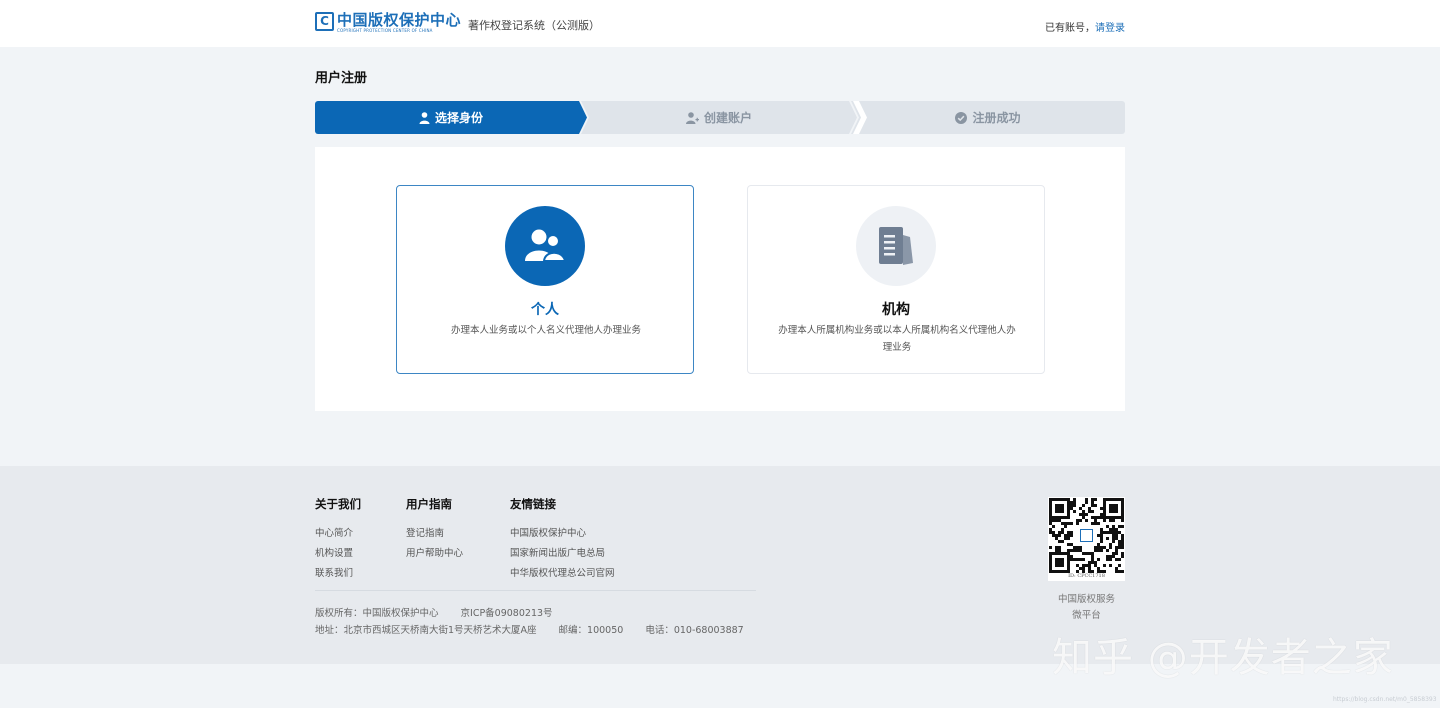 This screenshot has height=708, width=1440. Describe the element at coordinates (338, 504) in the screenshot. I see `footer-column-title: 关于我们` at that location.